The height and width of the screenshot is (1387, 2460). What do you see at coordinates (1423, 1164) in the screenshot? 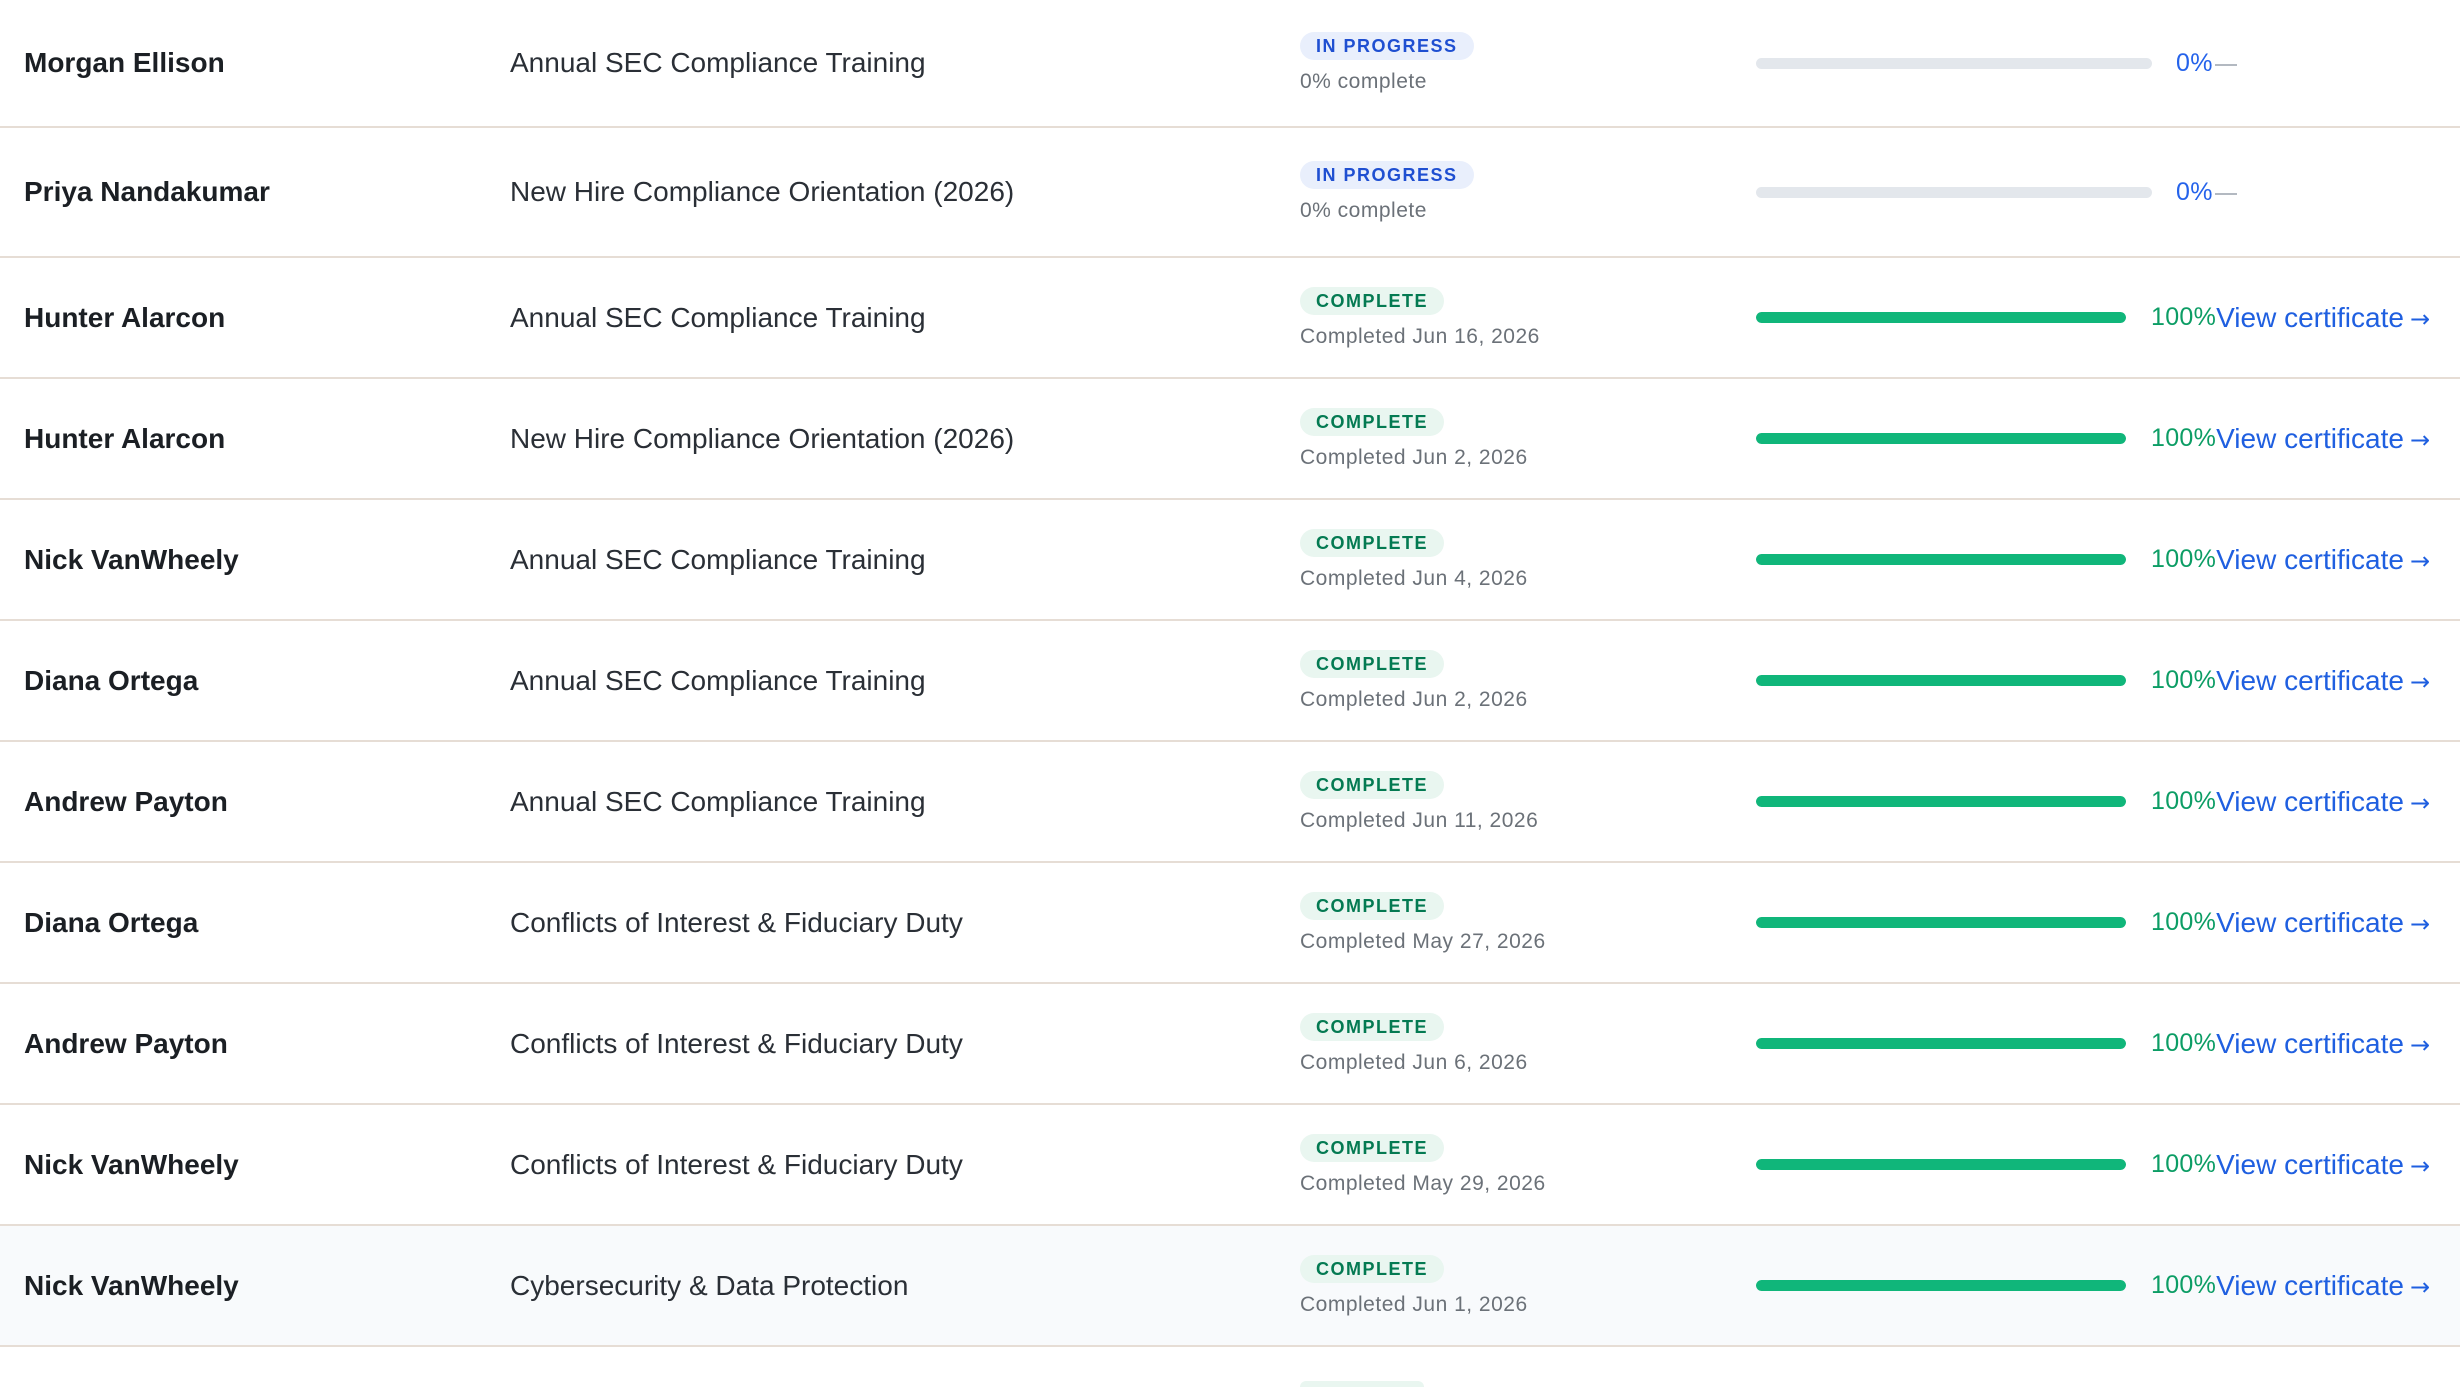
I see `status-cell: COMPLETE Completed May 29, 2026` at bounding box center [1423, 1164].